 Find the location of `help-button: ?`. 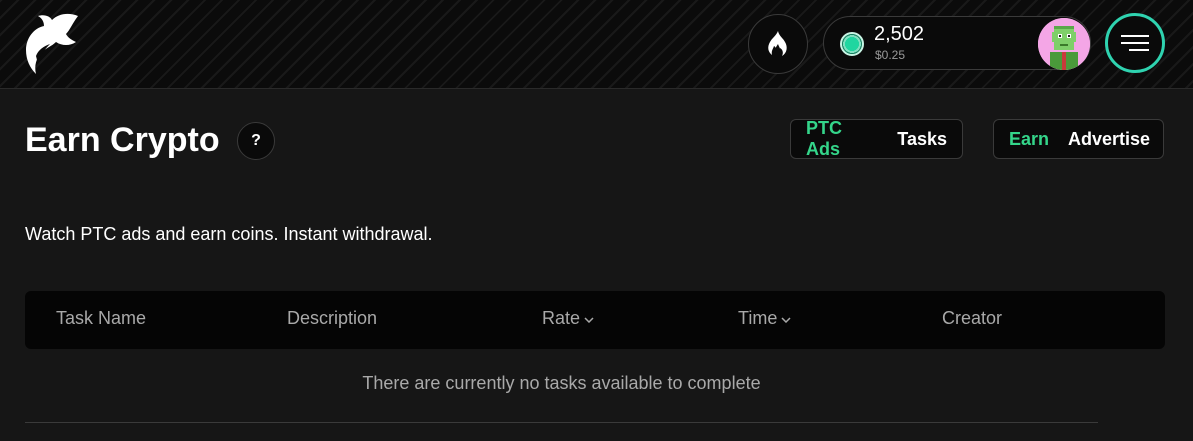

help-button: ? is located at coordinates (256, 141).